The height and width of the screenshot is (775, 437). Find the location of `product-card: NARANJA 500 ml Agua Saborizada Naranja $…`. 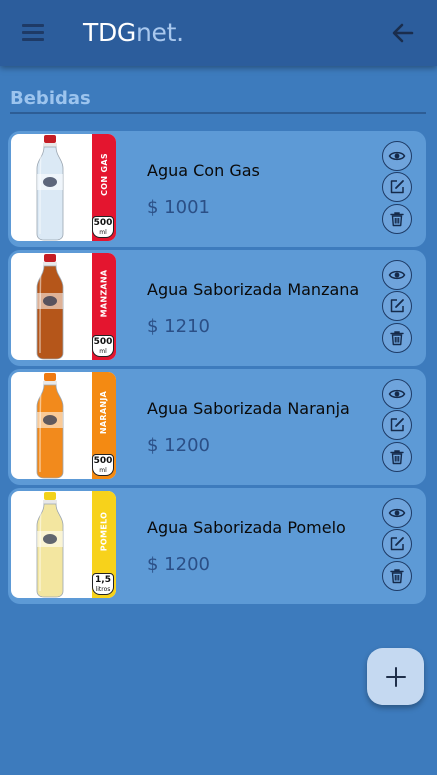

product-card: NARANJA 500 ml Agua Saborizada Naranja $… is located at coordinates (217, 427).